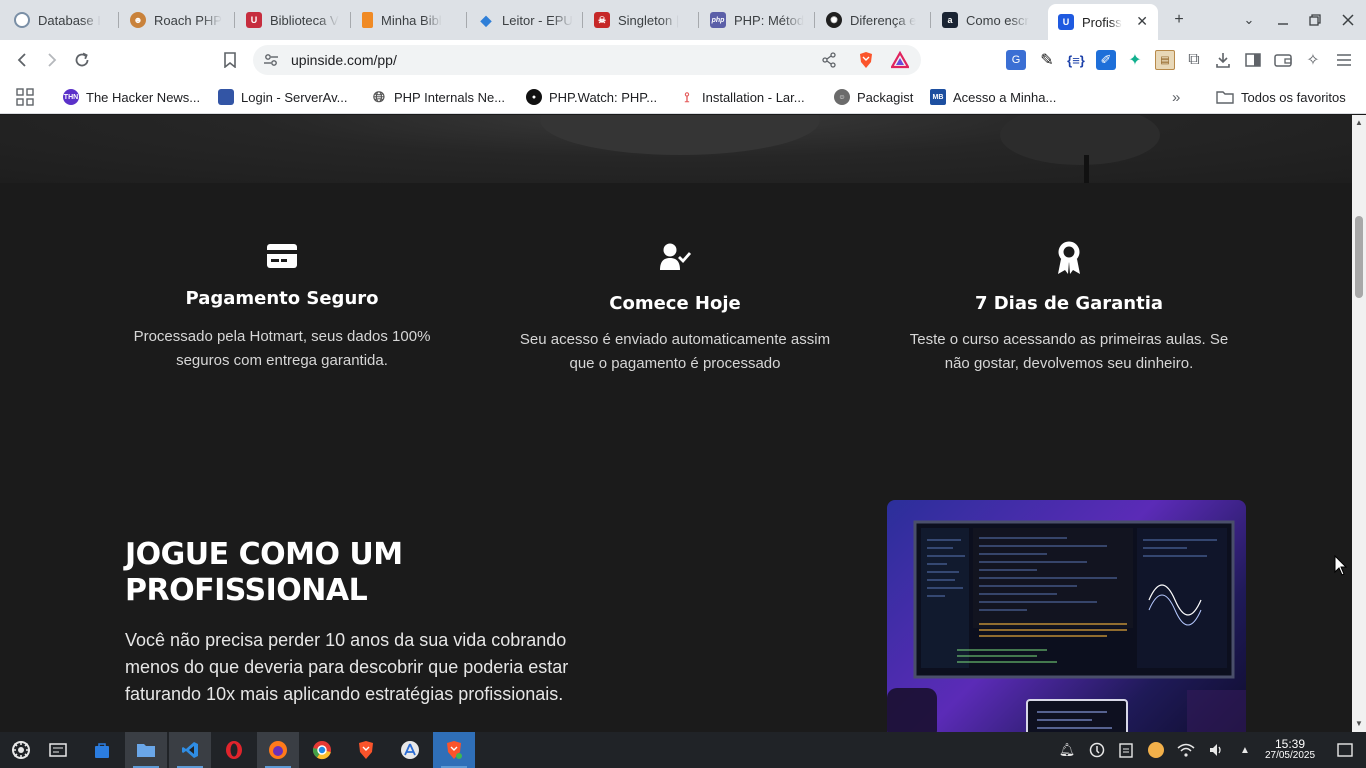  What do you see at coordinates (1047, 60) in the screenshot?
I see `dropper-extension-icon: ✎` at bounding box center [1047, 60].